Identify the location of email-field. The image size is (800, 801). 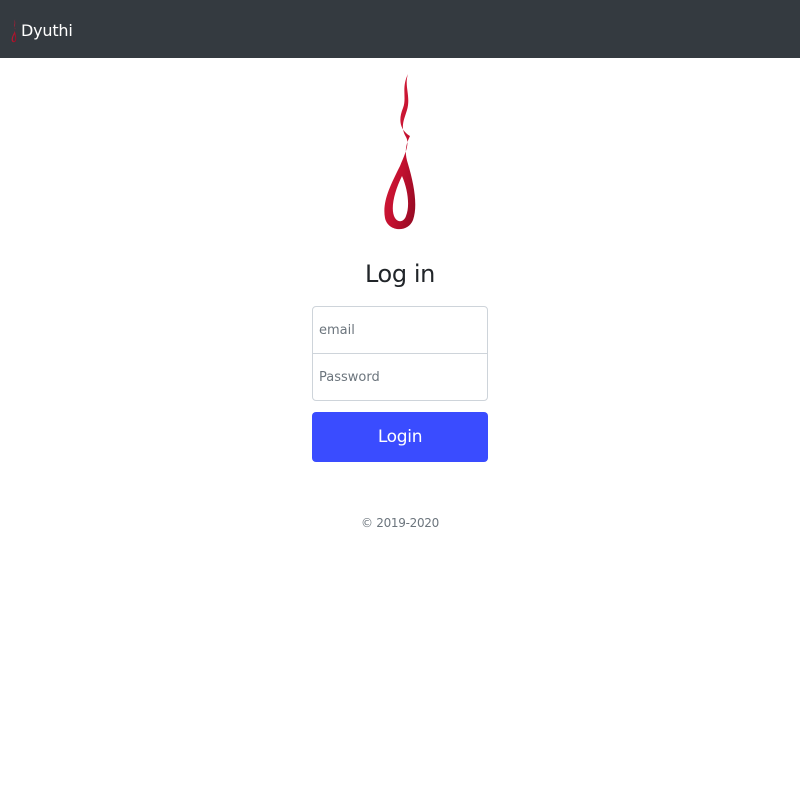
(400, 330).